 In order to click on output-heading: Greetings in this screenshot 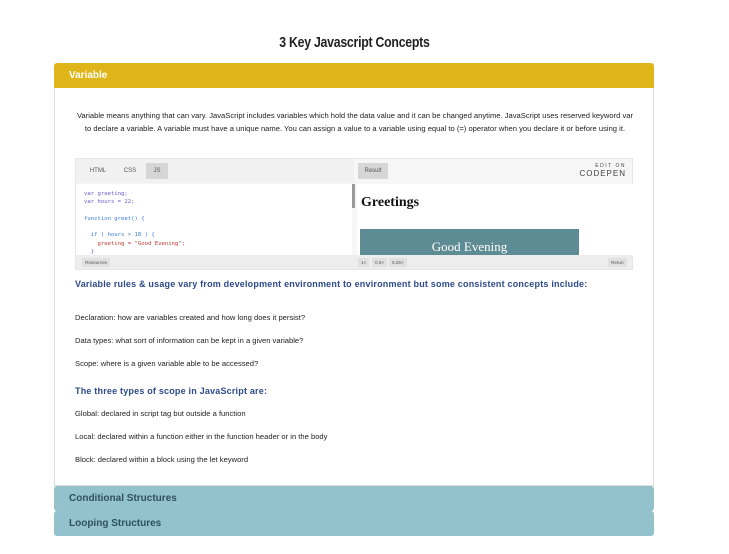, I will do `click(390, 202)`.